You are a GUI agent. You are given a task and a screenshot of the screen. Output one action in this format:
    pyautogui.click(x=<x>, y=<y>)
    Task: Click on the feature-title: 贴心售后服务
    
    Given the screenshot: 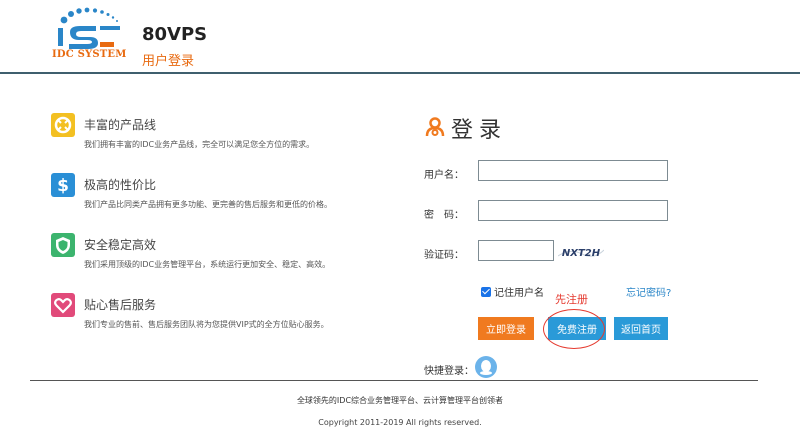 What is the action you would take?
    pyautogui.click(x=120, y=305)
    